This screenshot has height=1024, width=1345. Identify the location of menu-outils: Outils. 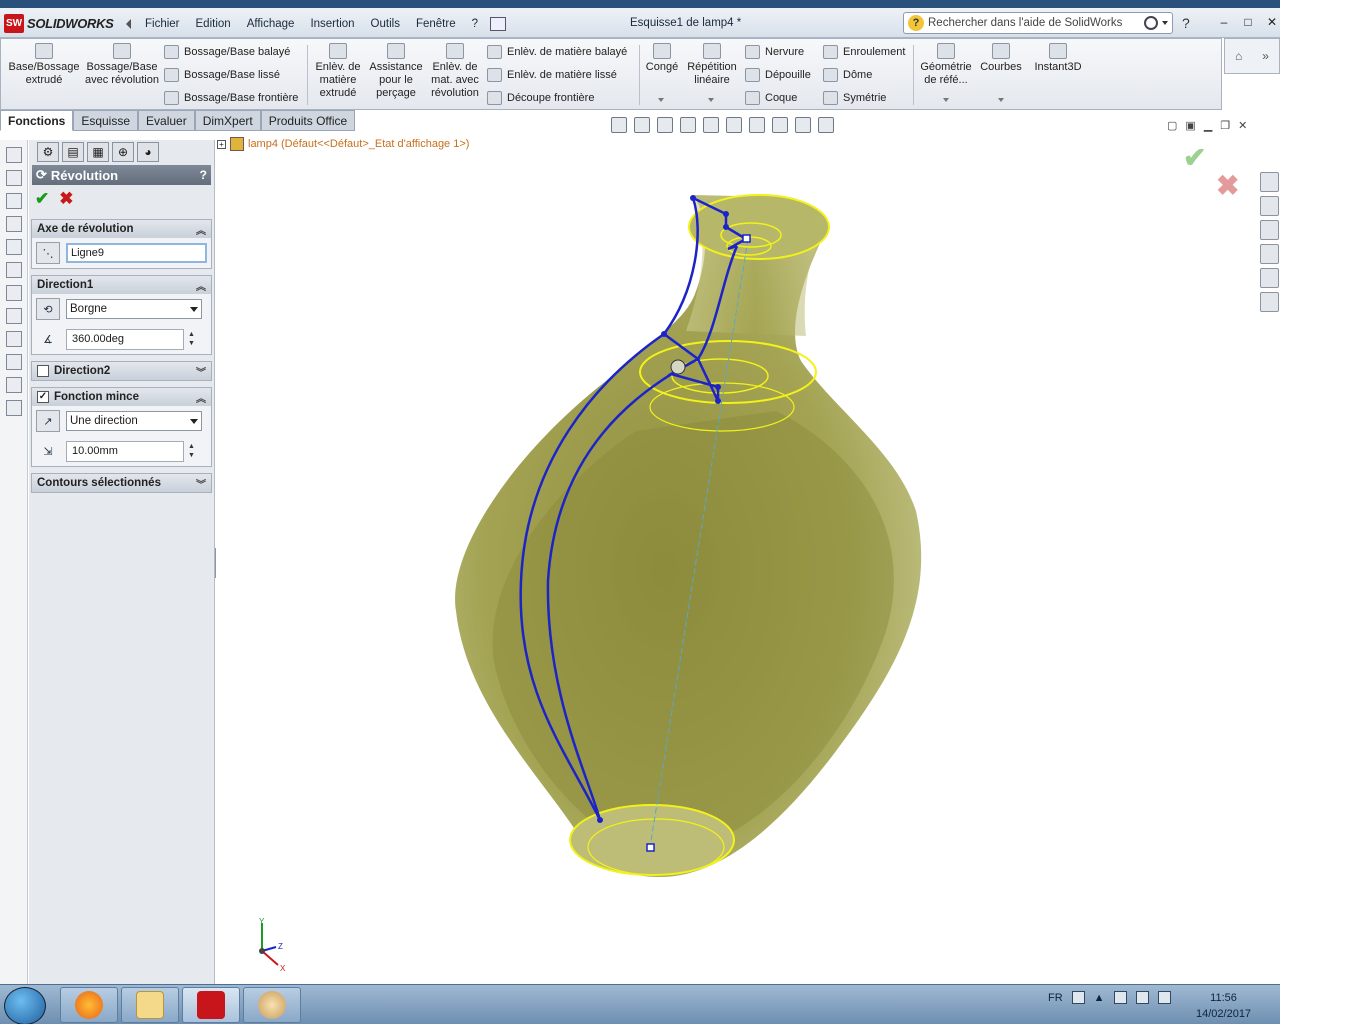
(385, 24).